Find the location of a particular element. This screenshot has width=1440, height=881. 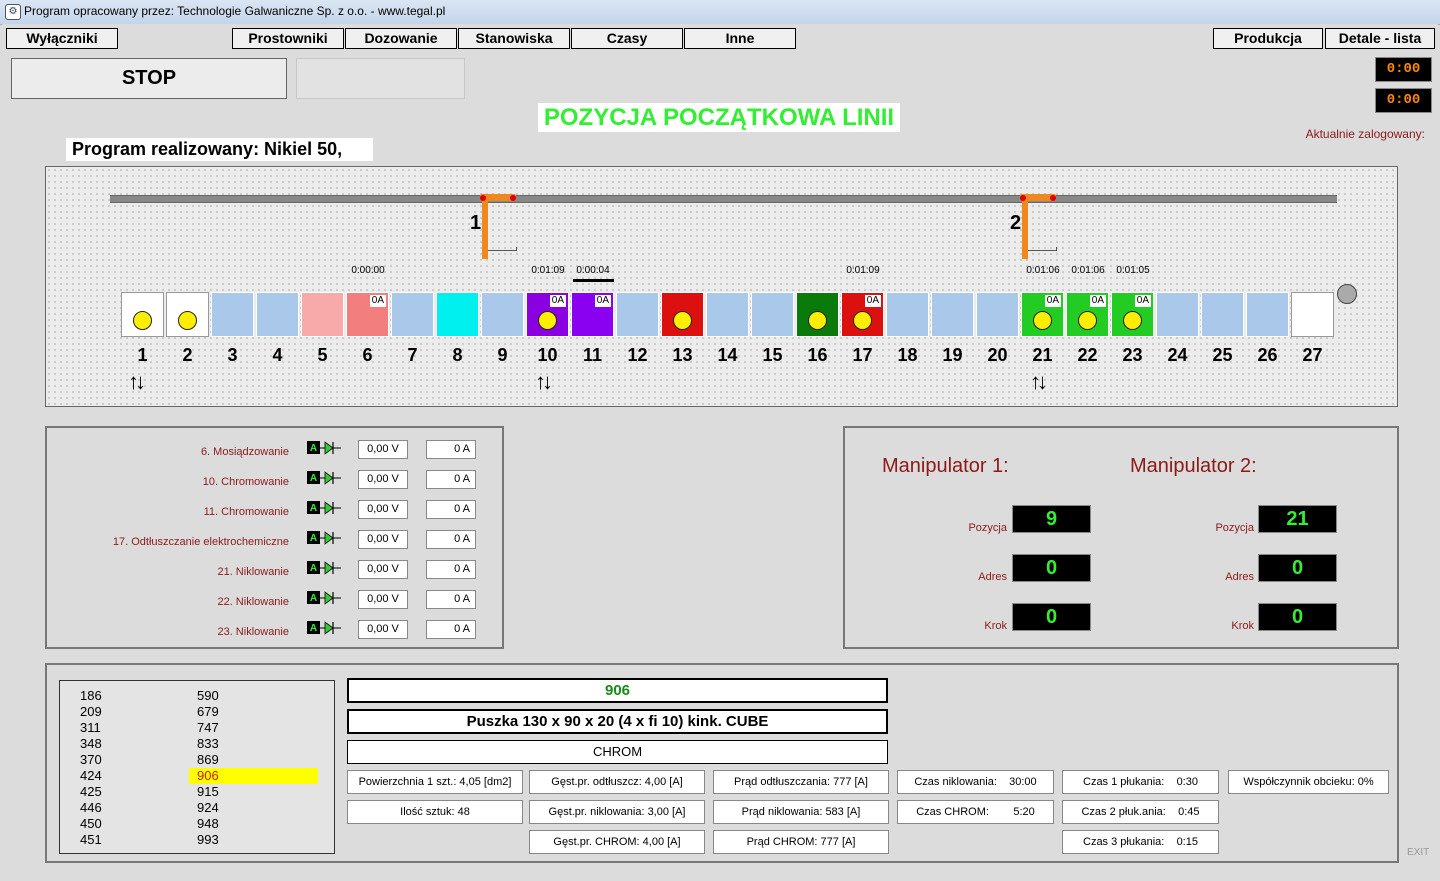

m1-pozycja-label: Pozycja is located at coordinates (987, 528).